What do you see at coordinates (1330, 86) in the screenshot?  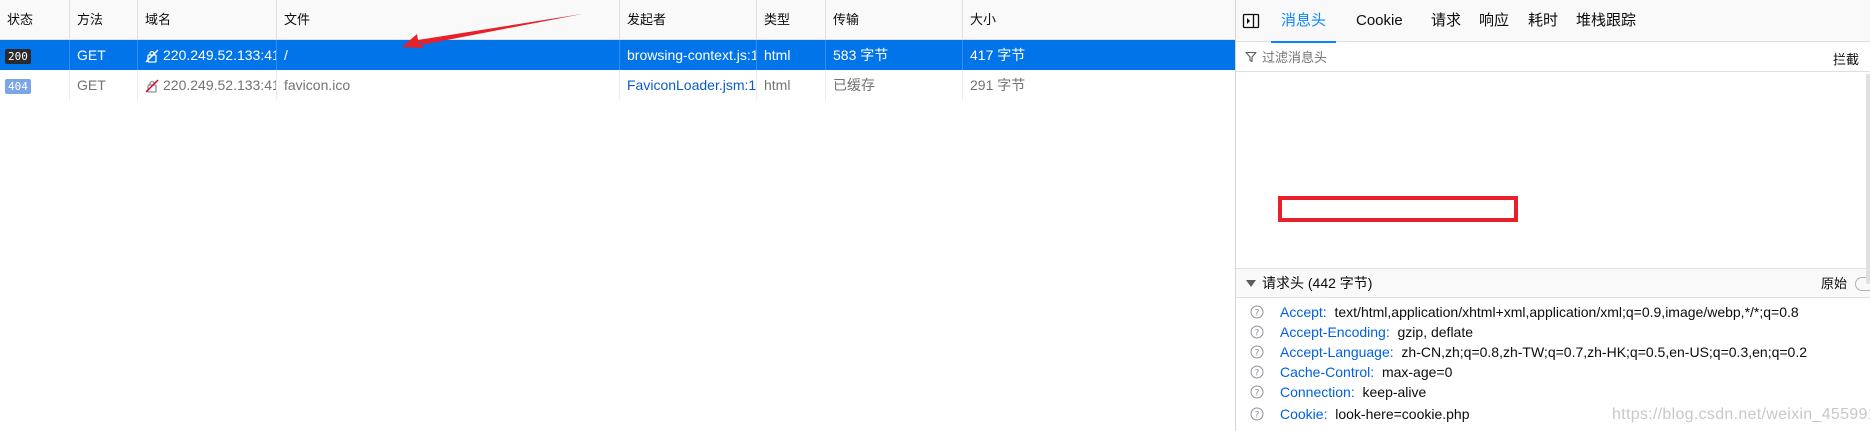 I see `header-name: Content-Length:` at bounding box center [1330, 86].